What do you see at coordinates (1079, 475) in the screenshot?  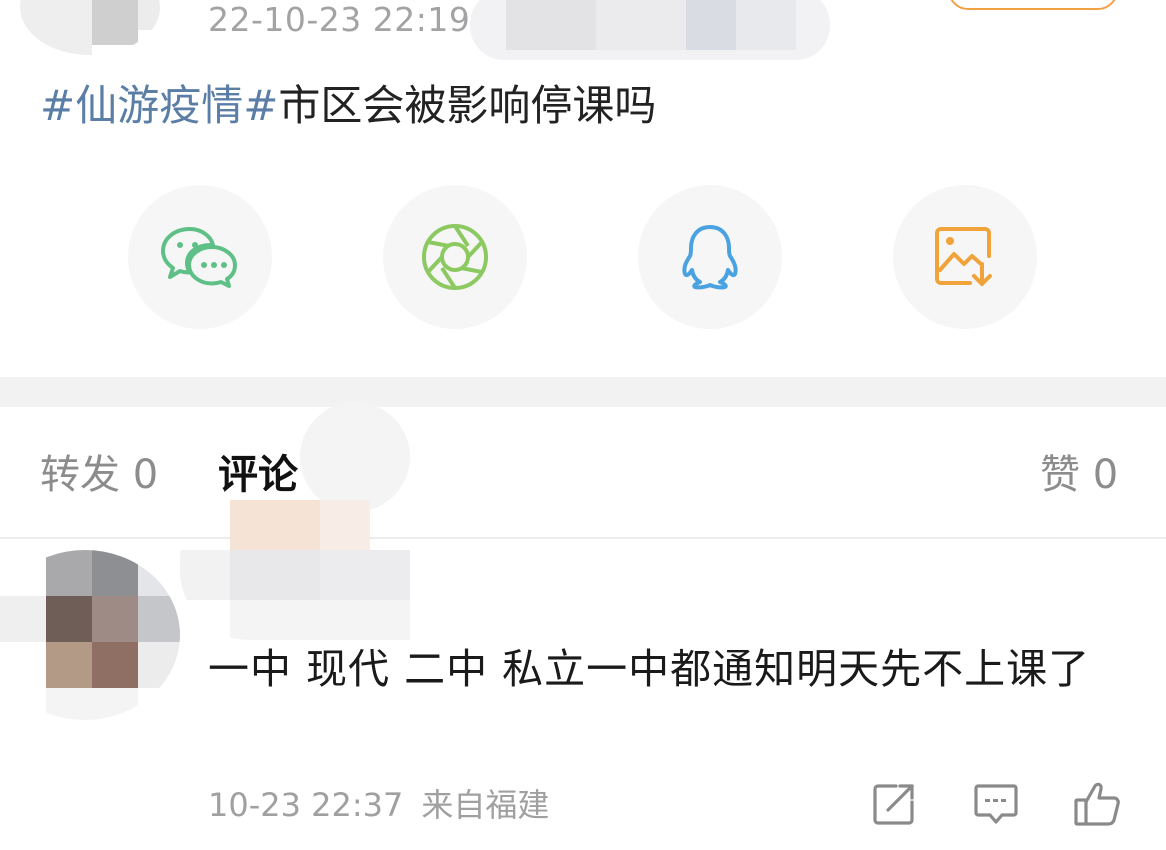 I see `tab-like: 赞 0` at bounding box center [1079, 475].